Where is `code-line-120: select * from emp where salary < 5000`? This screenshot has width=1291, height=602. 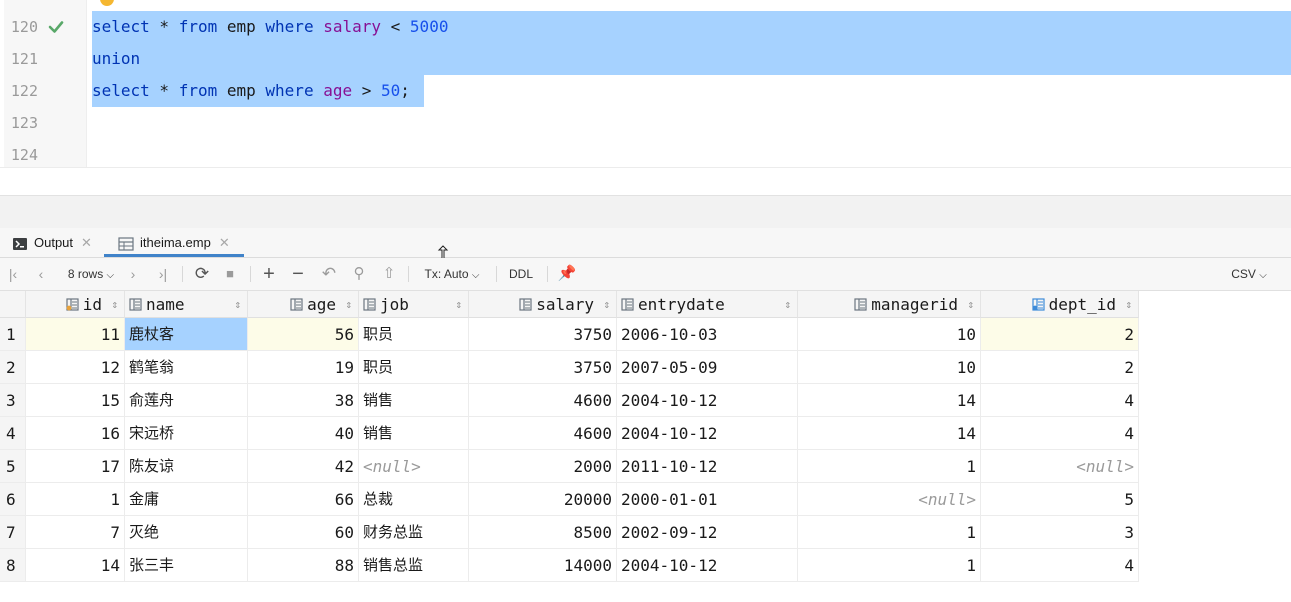 code-line-120: select * from emp where salary < 5000 is located at coordinates (270, 27).